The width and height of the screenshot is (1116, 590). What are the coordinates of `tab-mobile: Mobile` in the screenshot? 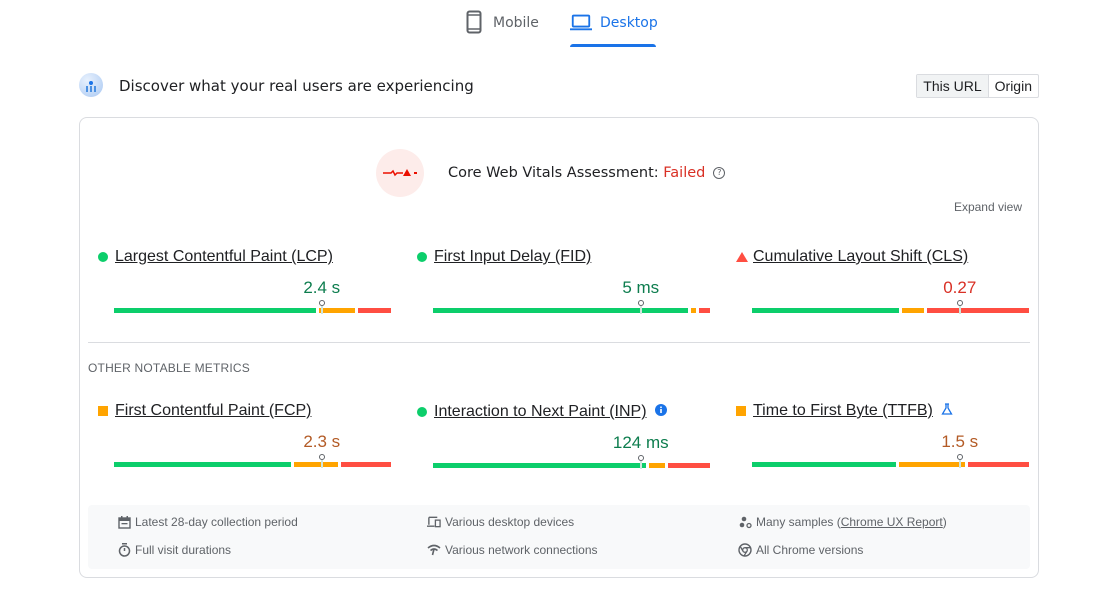 It's located at (501, 29).